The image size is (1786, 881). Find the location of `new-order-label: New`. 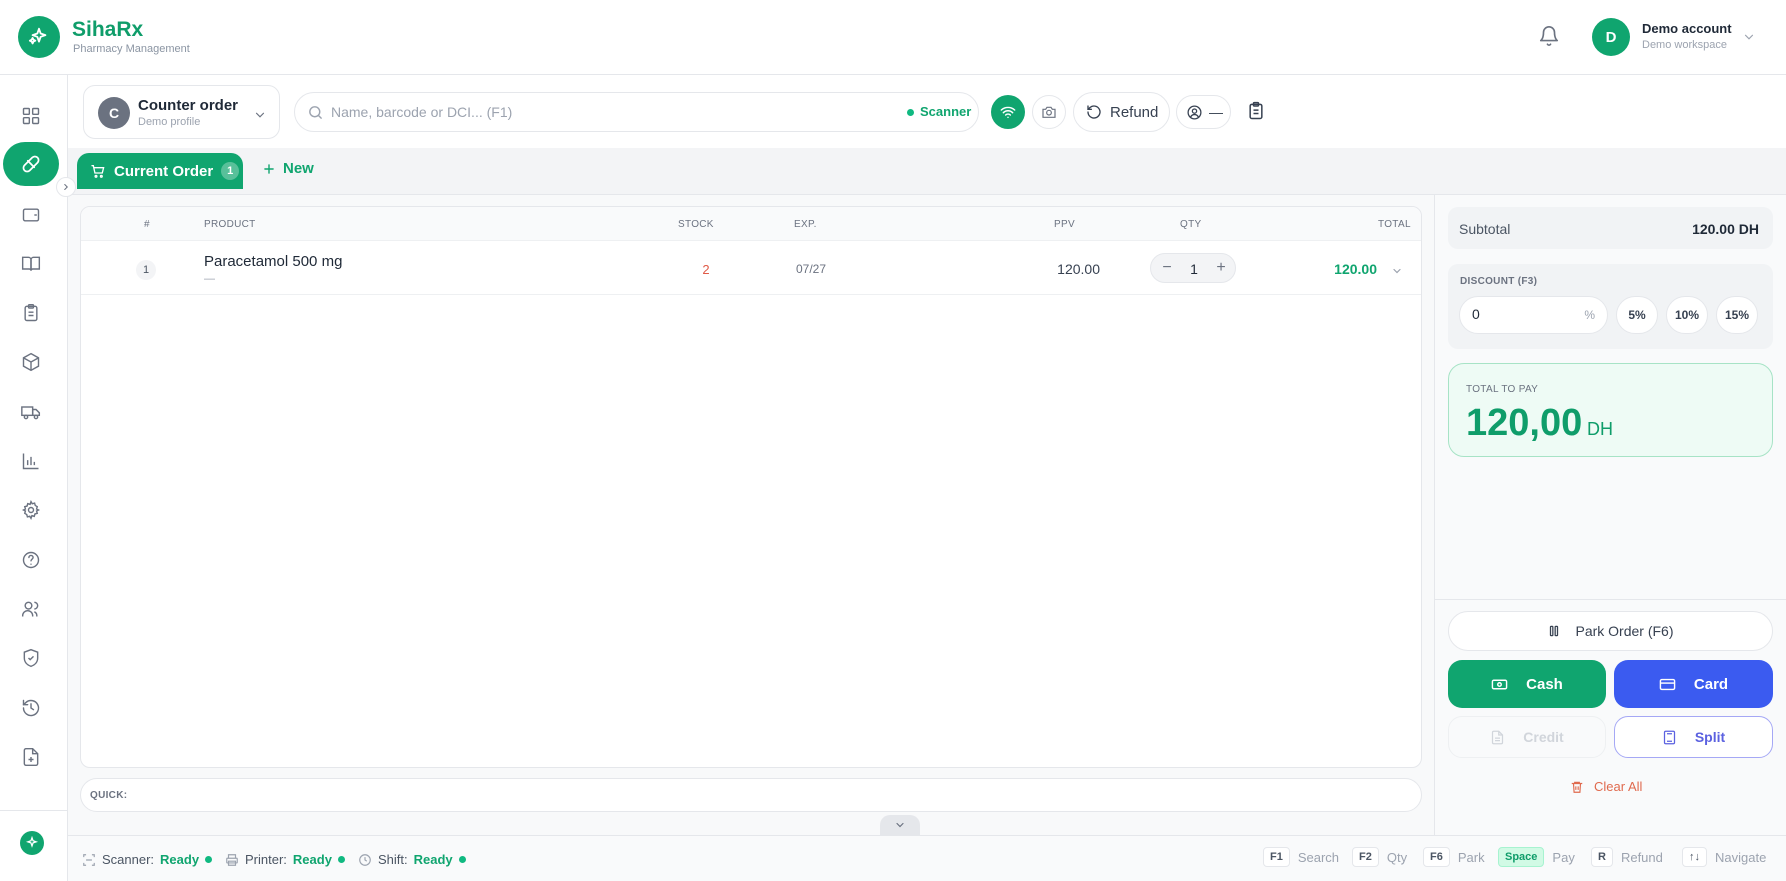

new-order-label: New is located at coordinates (298, 168).